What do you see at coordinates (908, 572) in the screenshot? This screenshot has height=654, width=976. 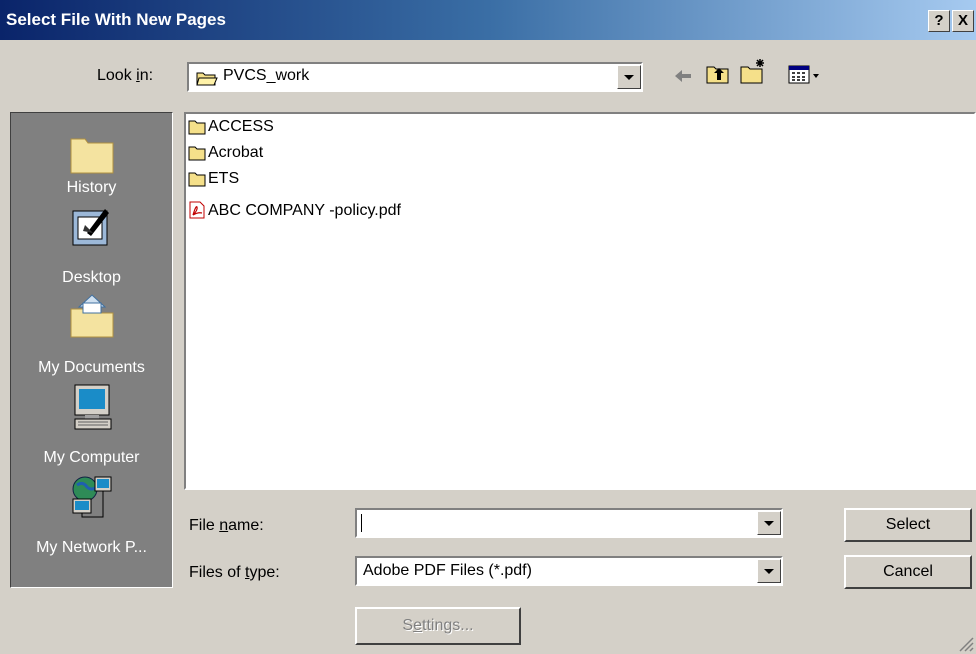 I see `cancel-button: Cancel` at bounding box center [908, 572].